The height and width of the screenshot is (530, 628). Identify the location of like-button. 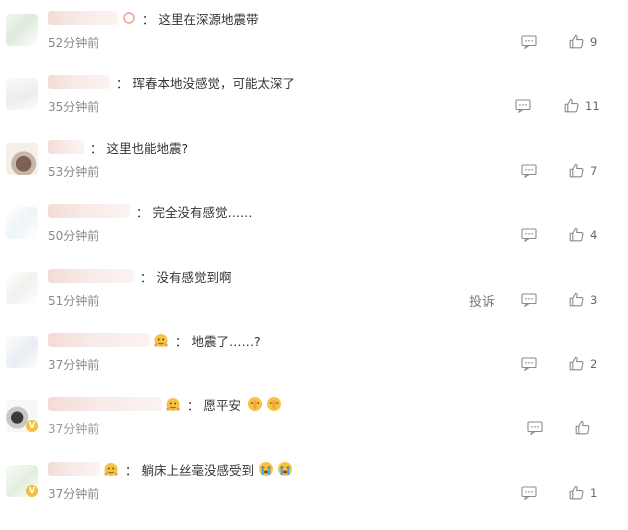
(585, 427).